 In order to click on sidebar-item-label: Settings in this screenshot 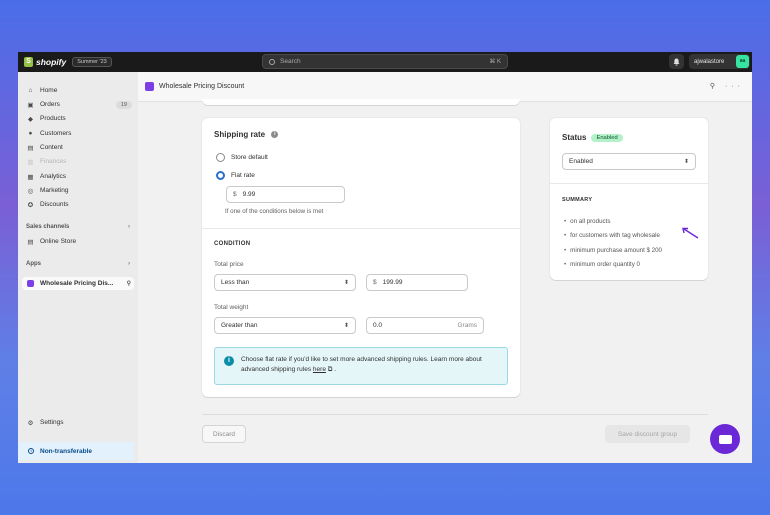, I will do `click(52, 422)`.